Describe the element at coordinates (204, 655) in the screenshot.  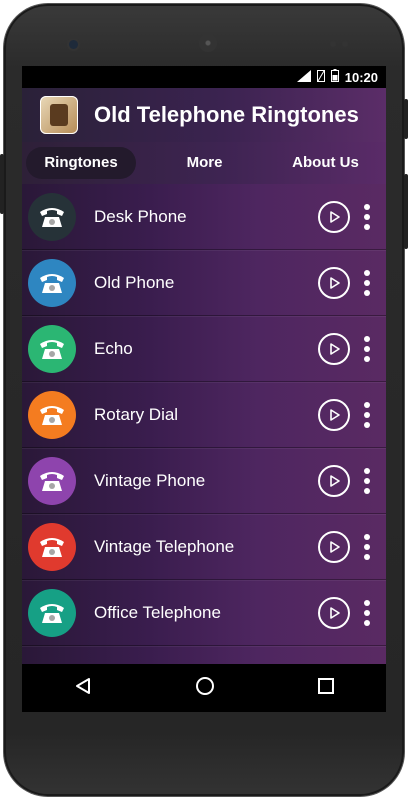
I see `list-item-partial` at that location.